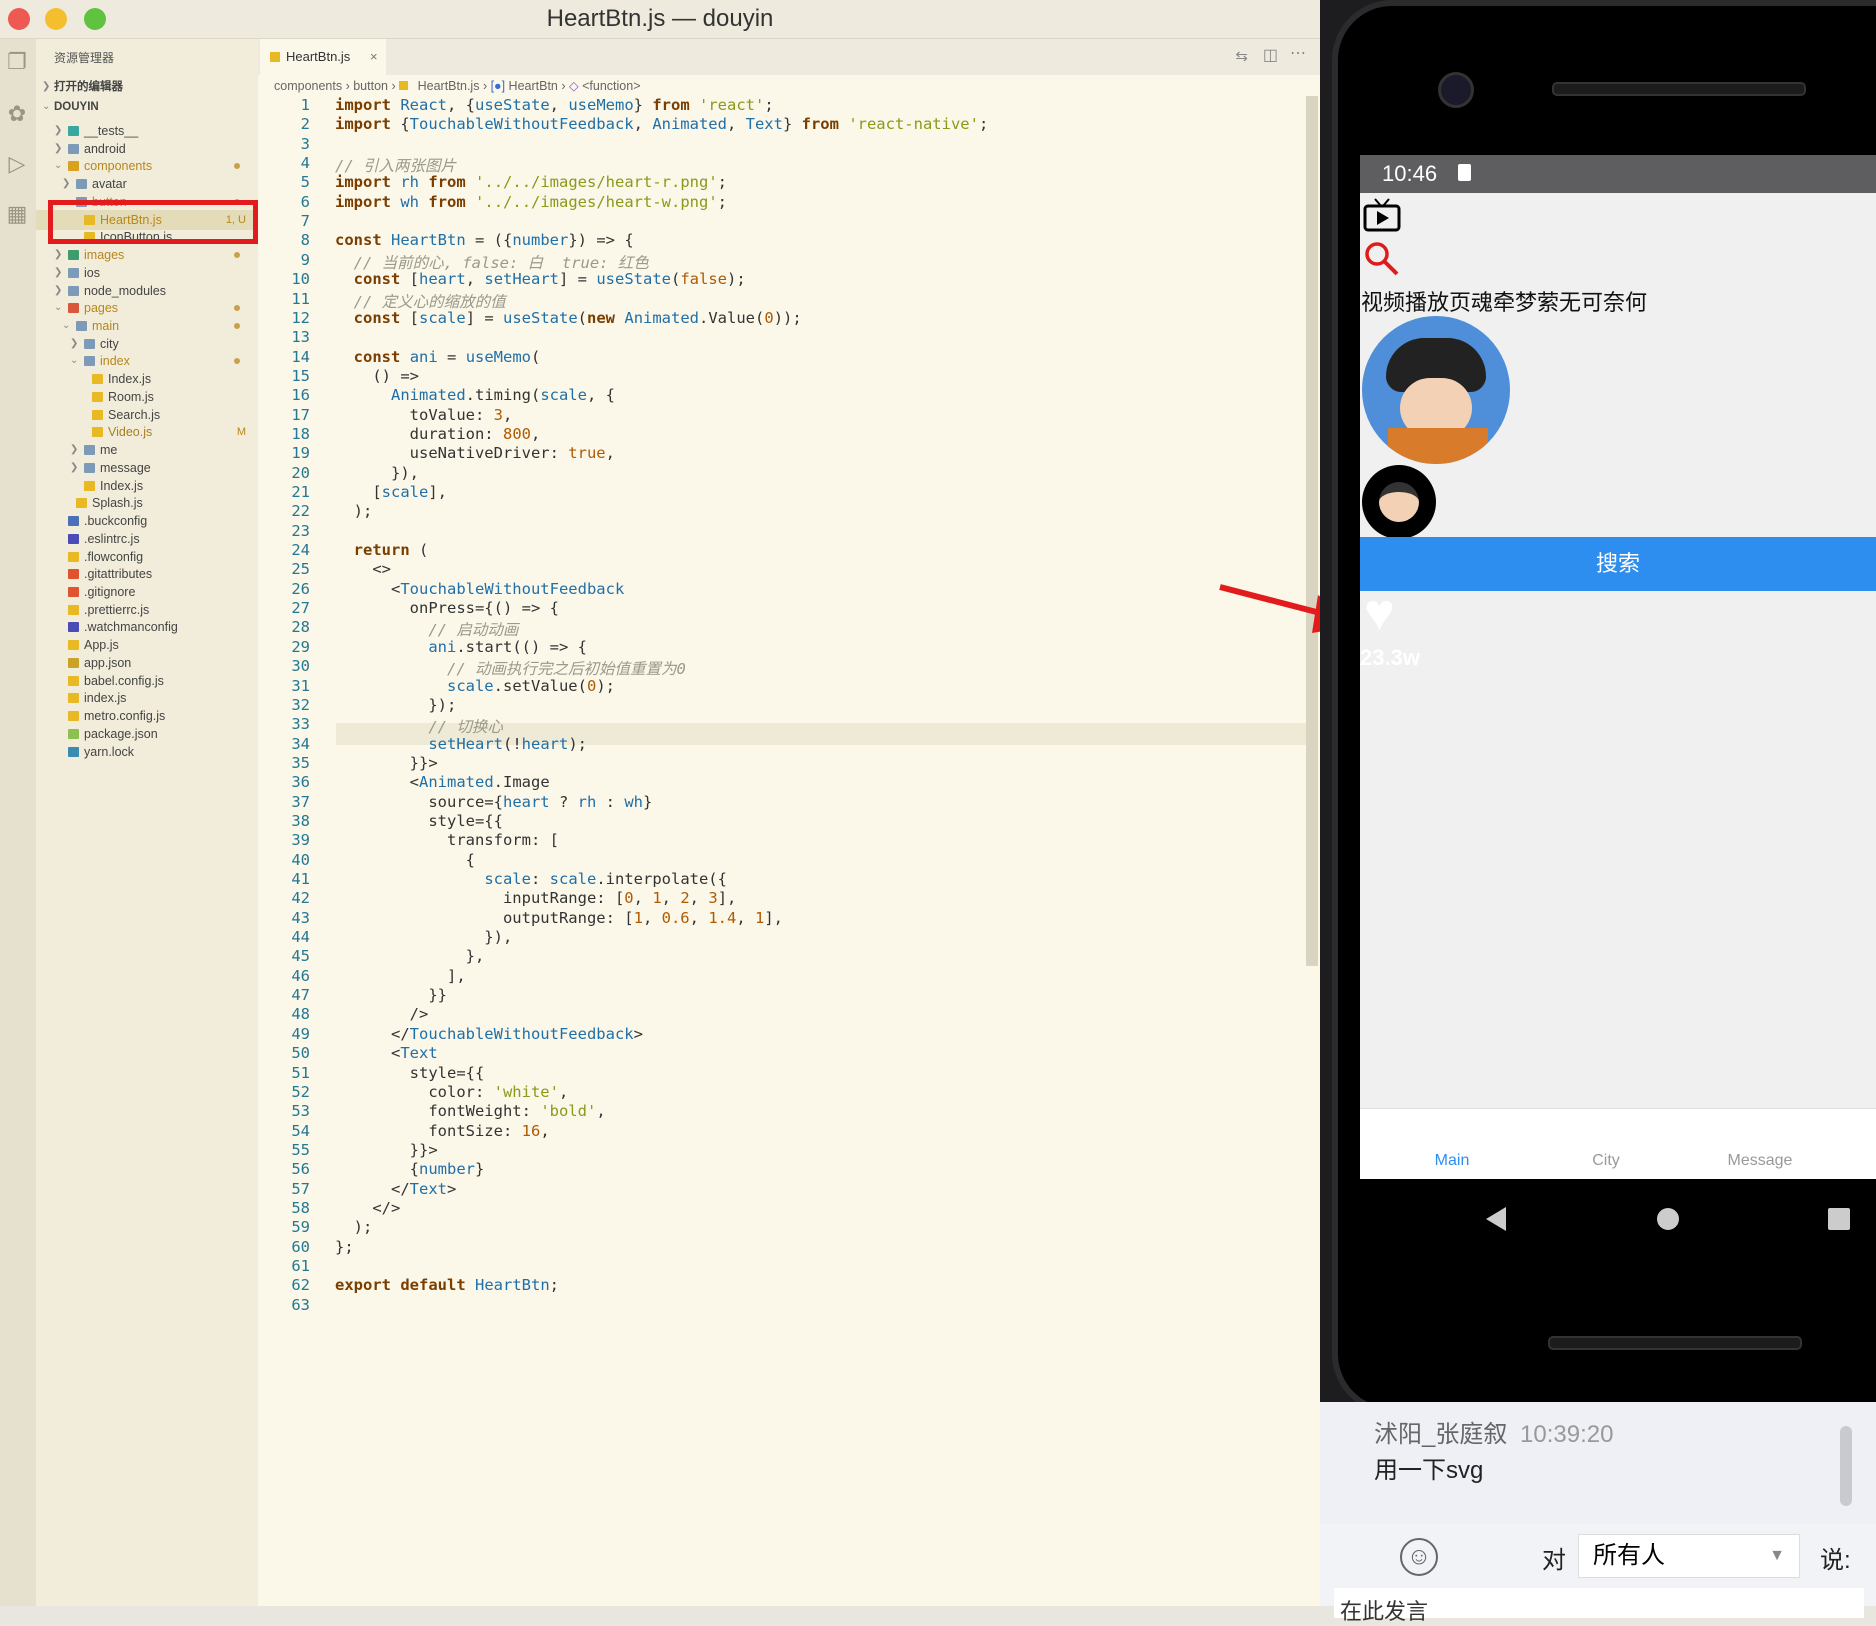 The image size is (1876, 1626). Describe the element at coordinates (323, 57) in the screenshot. I see `tab-heartbtn: HeartBtn.js ×` at that location.